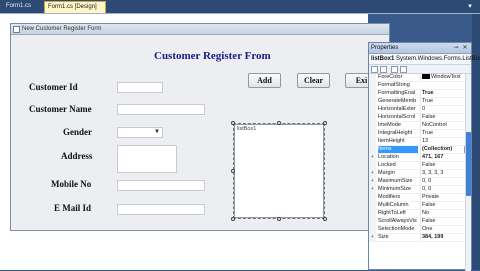  What do you see at coordinates (394, 69) in the screenshot?
I see `properties-icon` at bounding box center [394, 69].